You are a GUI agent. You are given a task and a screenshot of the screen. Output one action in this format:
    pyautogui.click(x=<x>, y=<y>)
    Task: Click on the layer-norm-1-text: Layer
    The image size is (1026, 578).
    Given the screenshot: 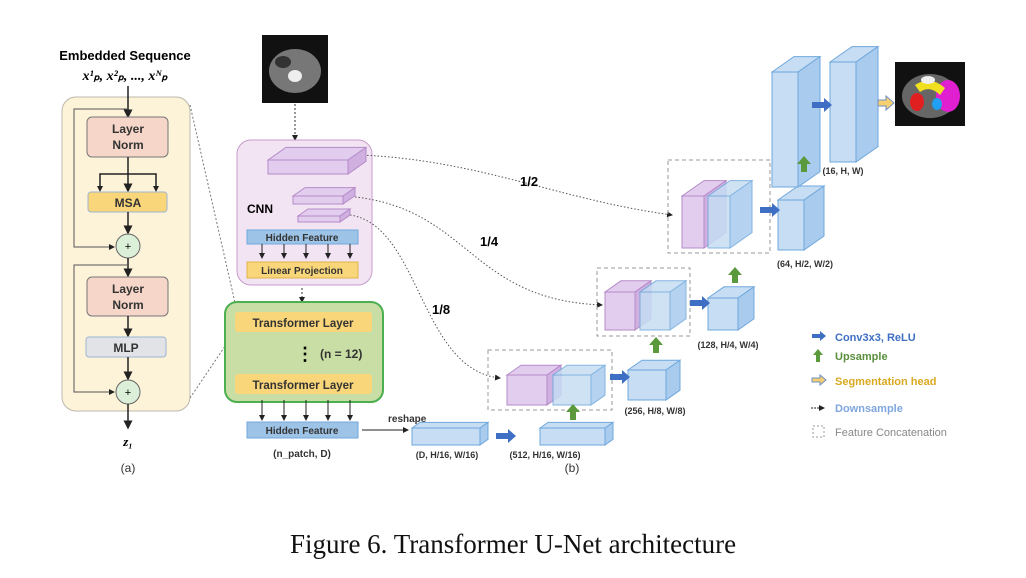 What is the action you would take?
    pyautogui.click(x=128, y=129)
    